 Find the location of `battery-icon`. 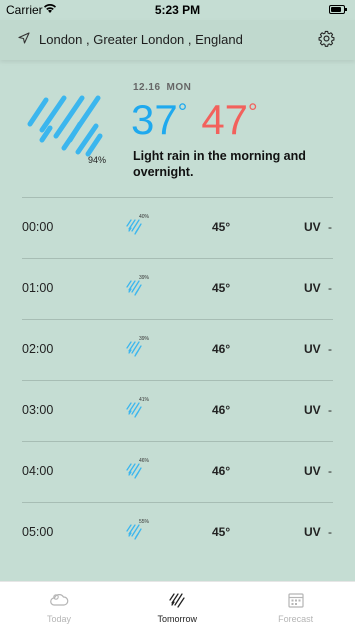

battery-icon is located at coordinates (338, 9).